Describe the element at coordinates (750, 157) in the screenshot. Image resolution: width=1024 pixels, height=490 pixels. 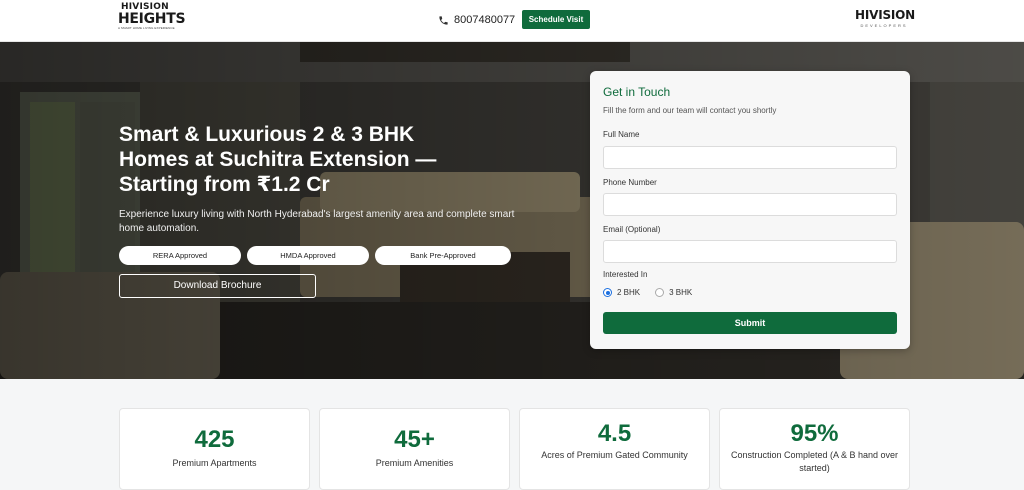
I see `full-name-input` at that location.